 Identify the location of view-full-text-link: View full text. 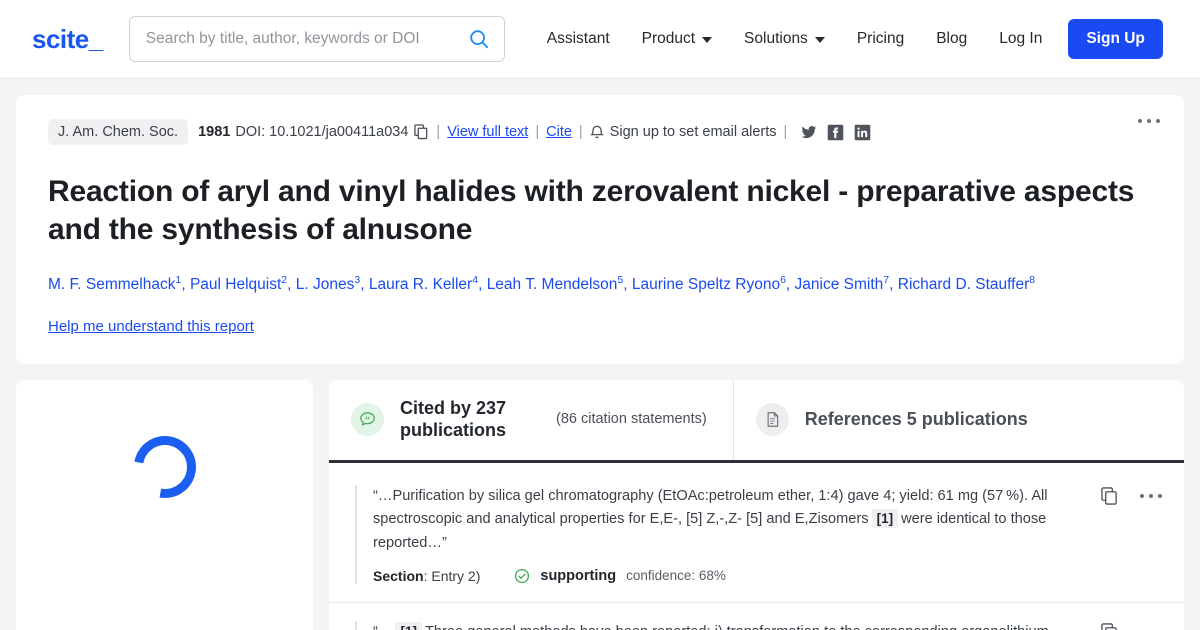
(487, 132).